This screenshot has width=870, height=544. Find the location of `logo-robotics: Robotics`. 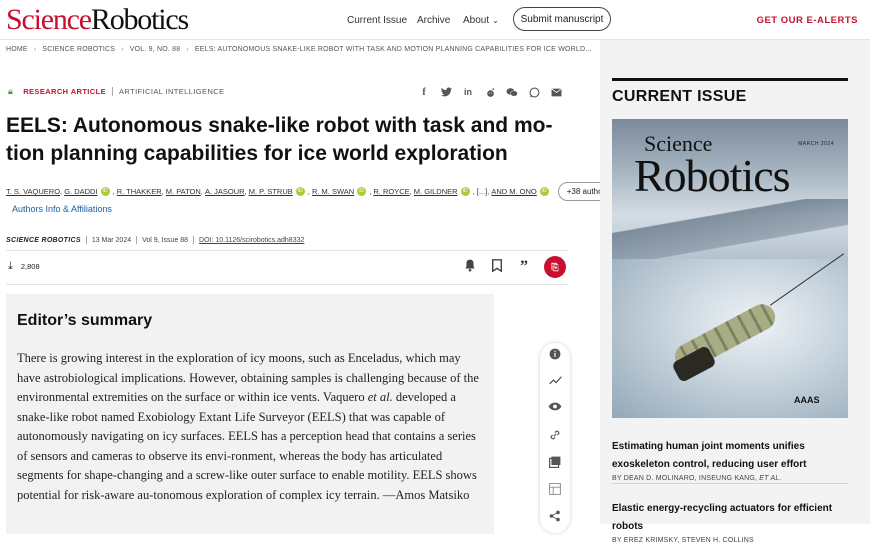

logo-robotics: Robotics is located at coordinates (139, 19).